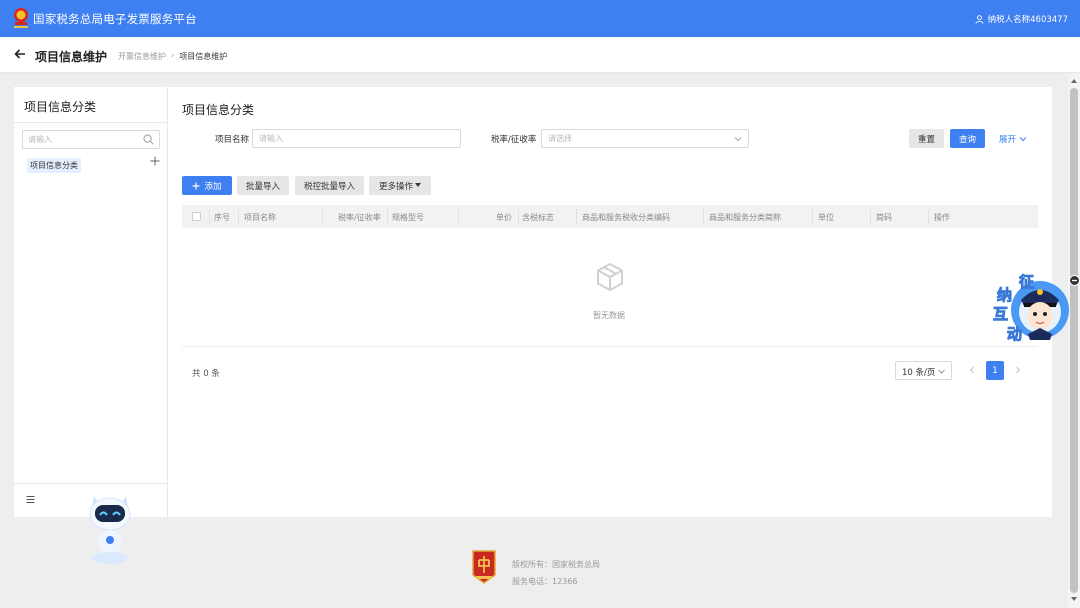 The image size is (1080, 608). What do you see at coordinates (232, 140) in the screenshot?
I see `project-name-label: 项目名称` at bounding box center [232, 140].